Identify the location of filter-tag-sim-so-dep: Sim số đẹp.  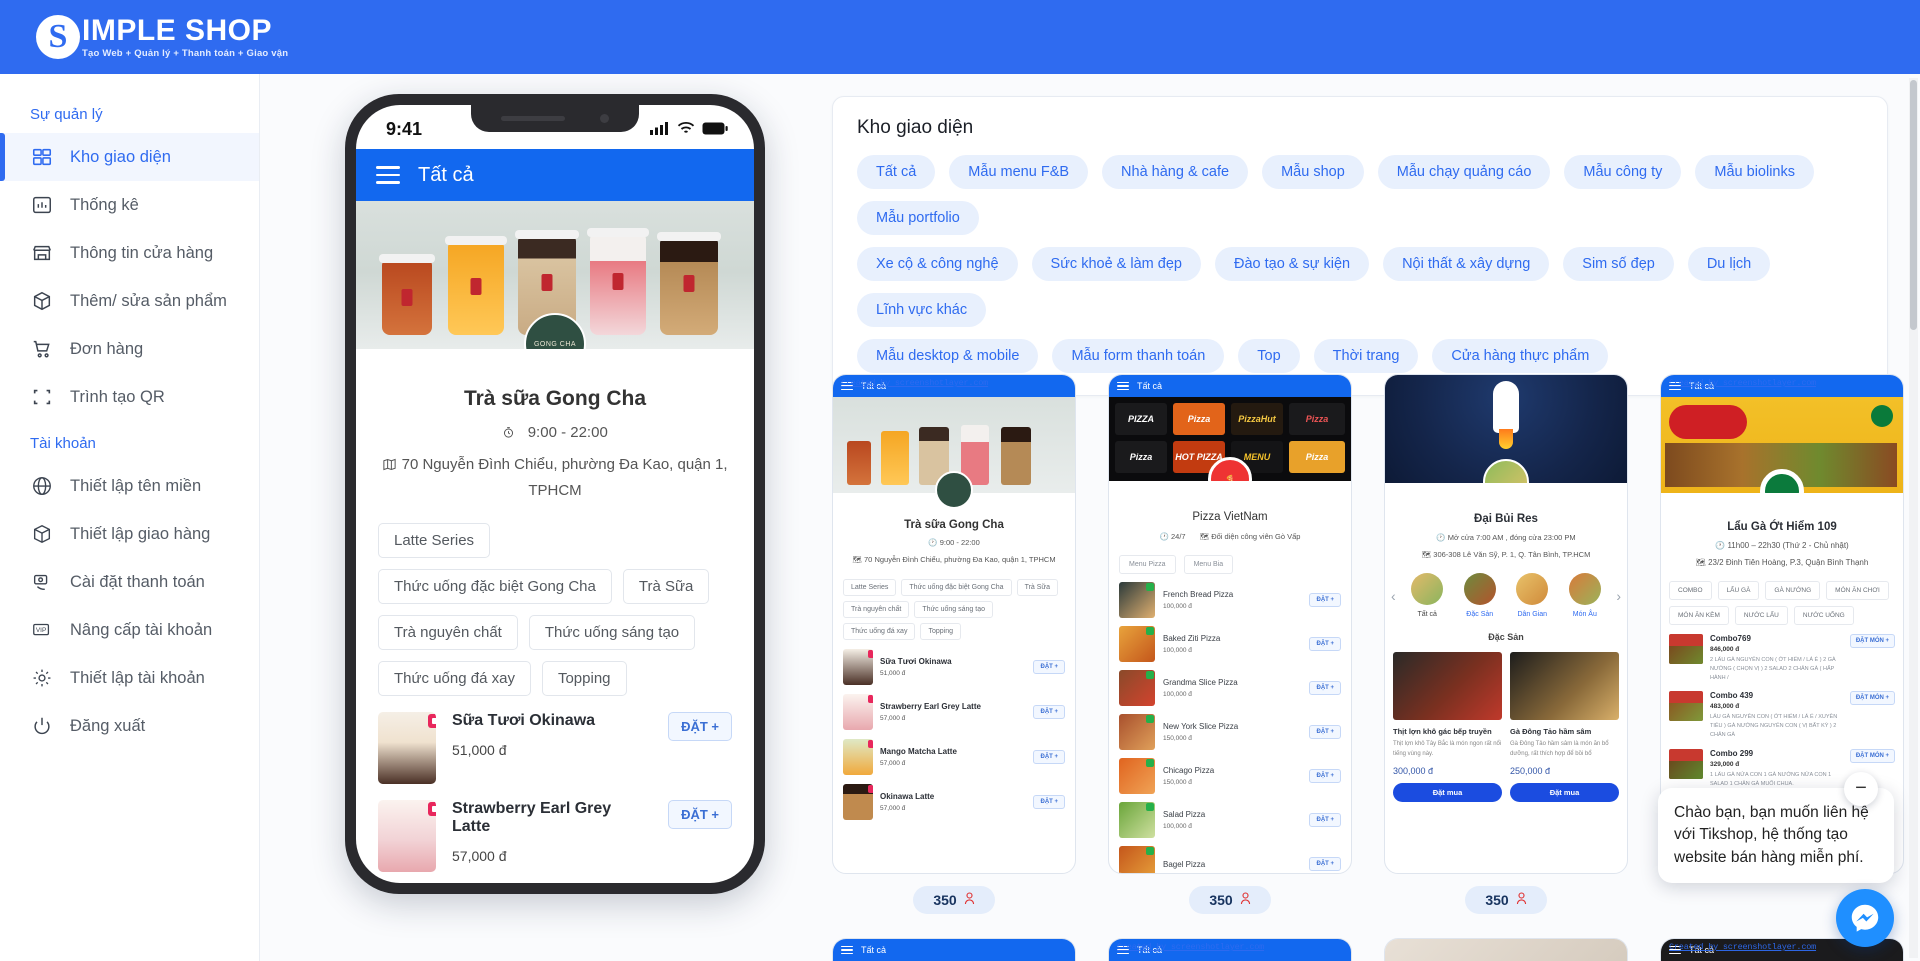
(1618, 264).